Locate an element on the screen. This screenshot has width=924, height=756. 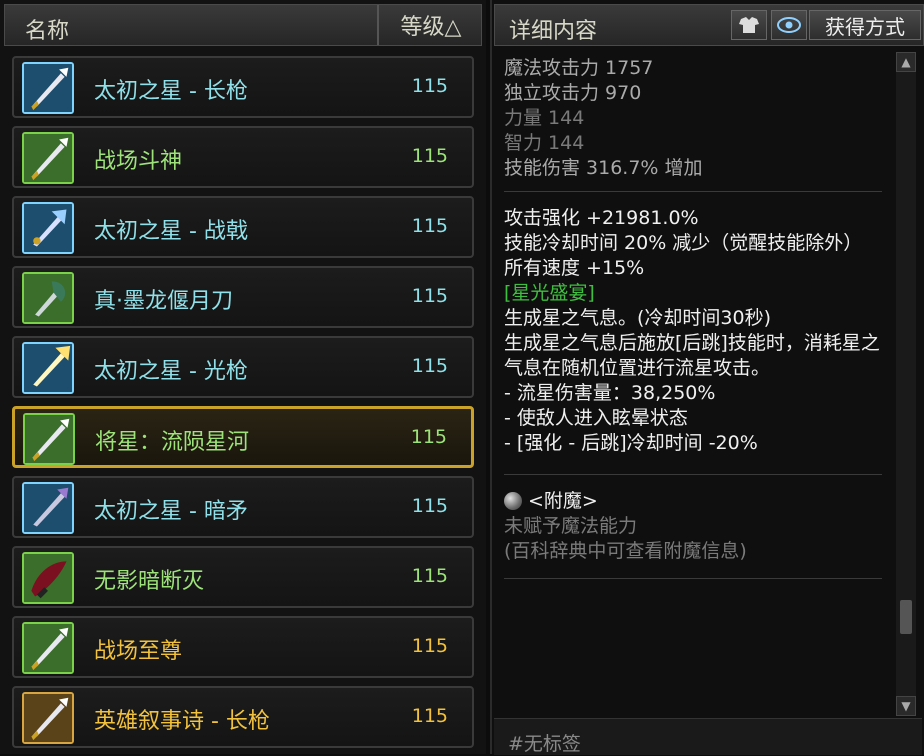
column-header-level: 等级△ is located at coordinates (431, 27).